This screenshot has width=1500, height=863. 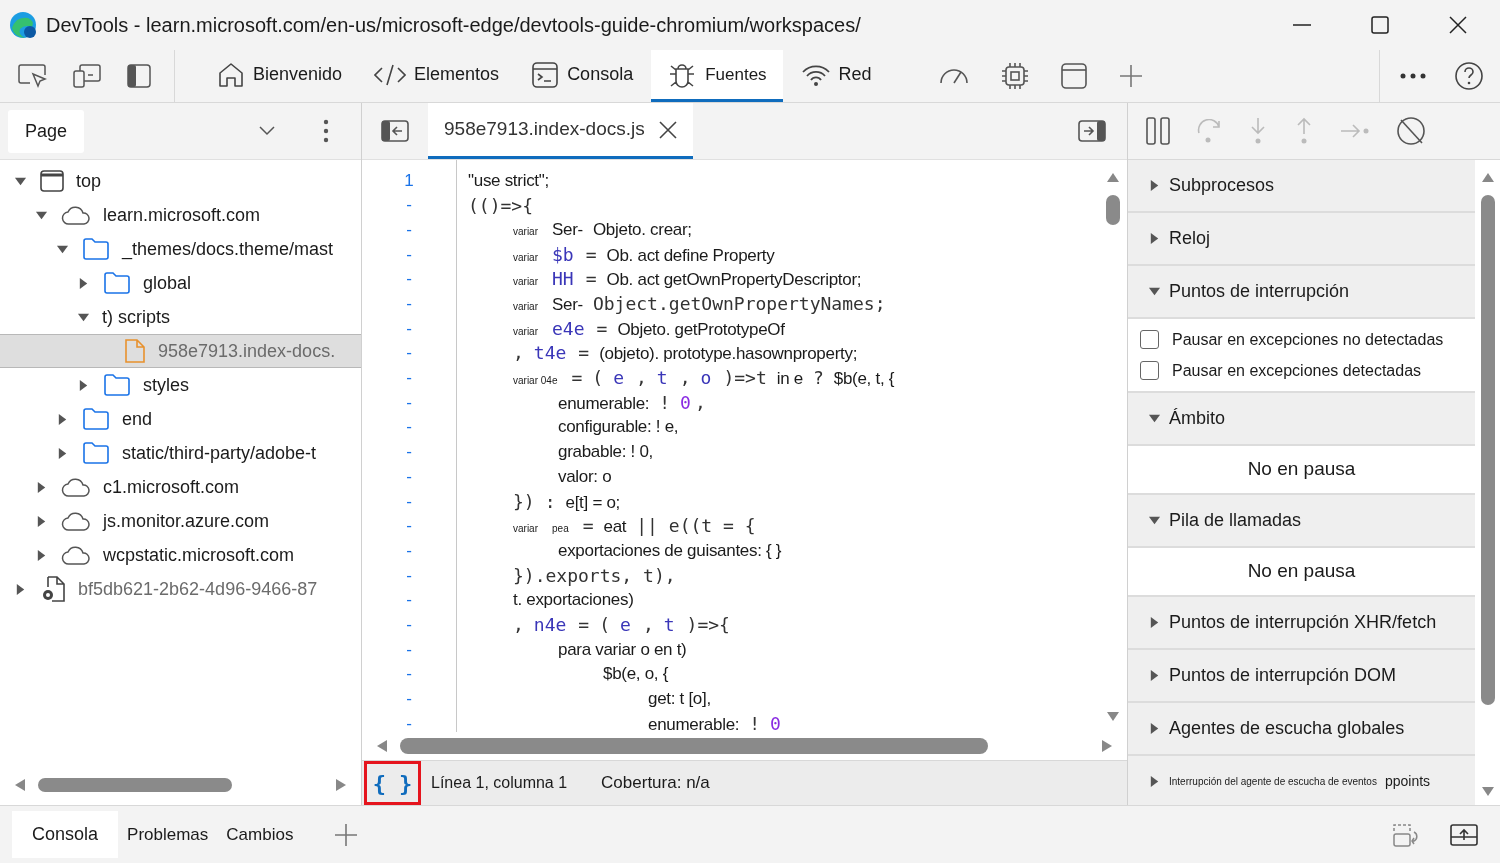 I want to click on code-token: :, so click(x=550, y=501).